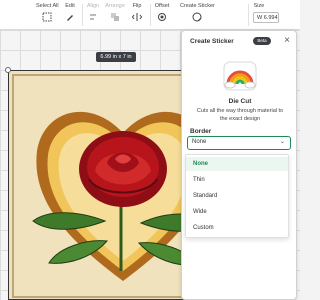 The height and width of the screenshot is (300, 320). What do you see at coordinates (162, 6) in the screenshot?
I see `offset-label: Offset` at bounding box center [162, 6].